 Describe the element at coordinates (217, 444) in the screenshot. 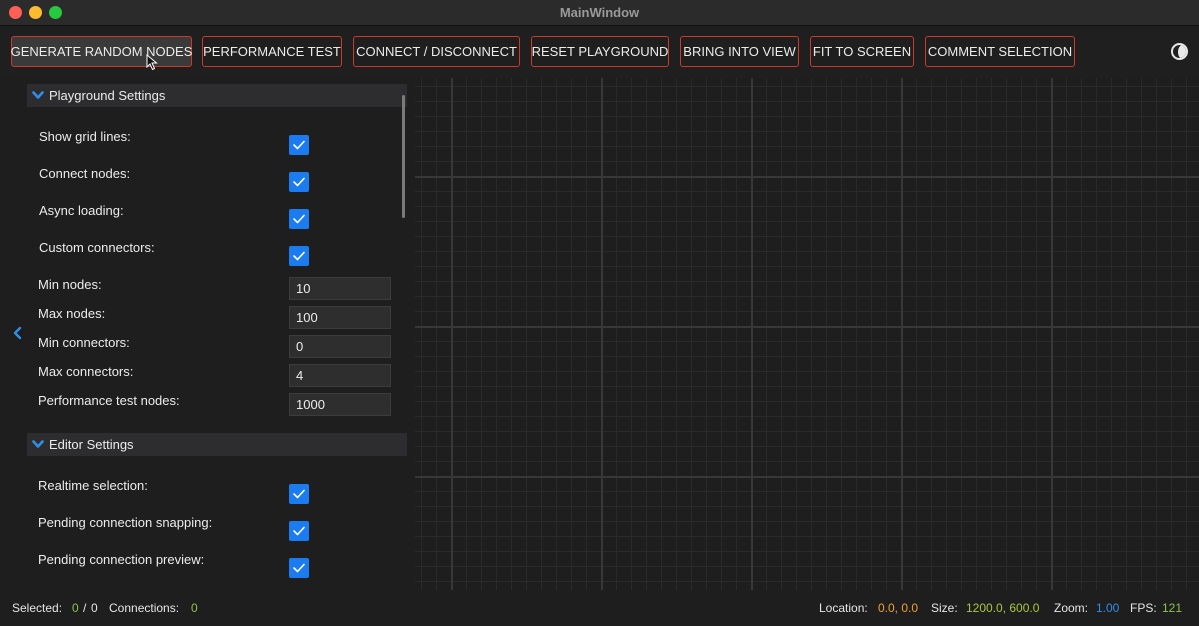

I see `editor-settings-header: Editor Settings` at that location.